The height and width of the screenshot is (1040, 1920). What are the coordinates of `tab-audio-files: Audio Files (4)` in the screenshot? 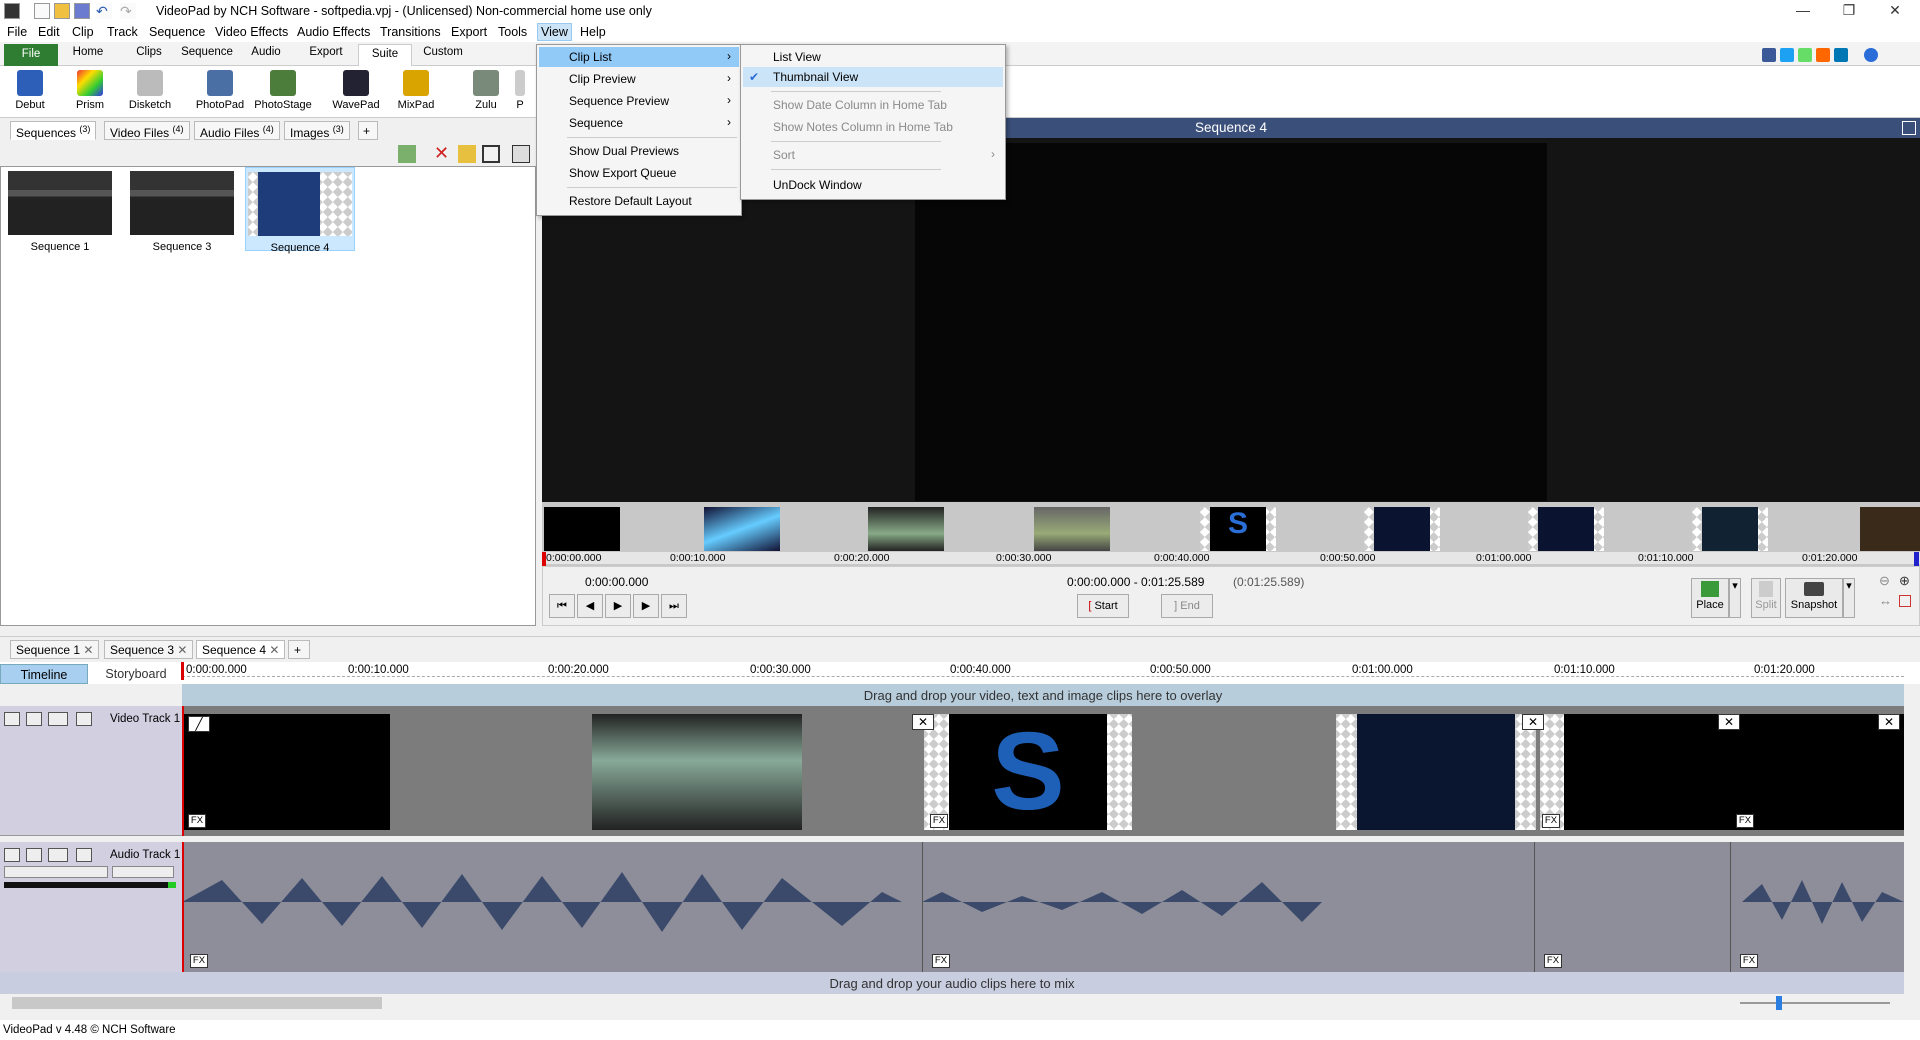 It's located at (237, 130).